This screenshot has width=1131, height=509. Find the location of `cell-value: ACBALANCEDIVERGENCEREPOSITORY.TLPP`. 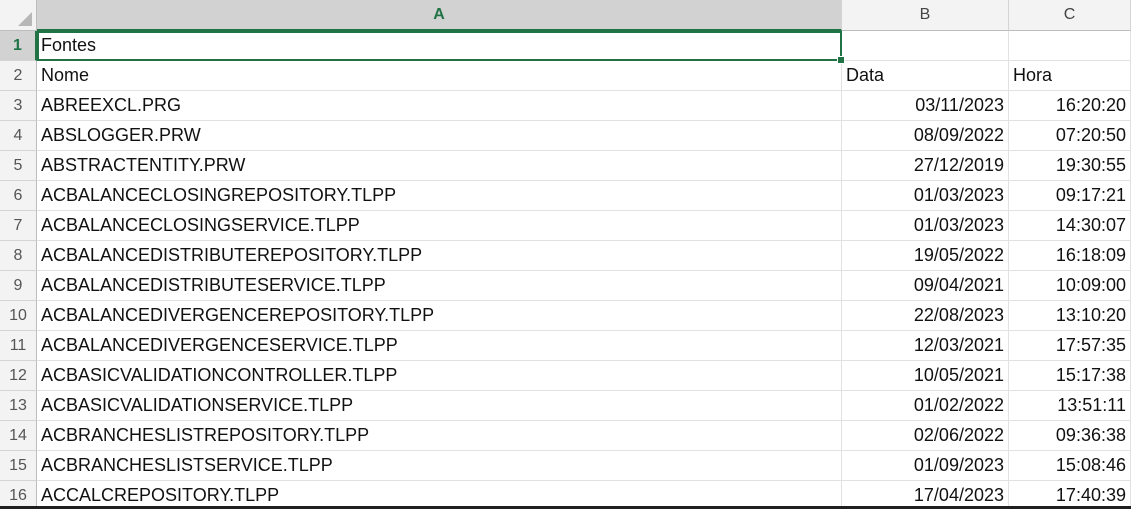

cell-value: ACBALANCEDIVERGENCEREPOSITORY.TLPP is located at coordinates (238, 315).